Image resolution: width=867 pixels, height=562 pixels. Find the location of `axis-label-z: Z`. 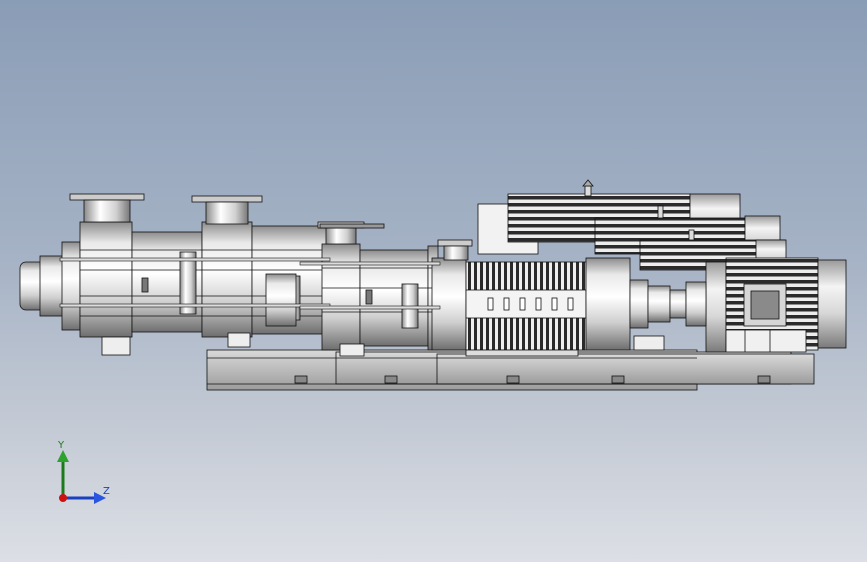

axis-label-z: Z is located at coordinates (106, 491).